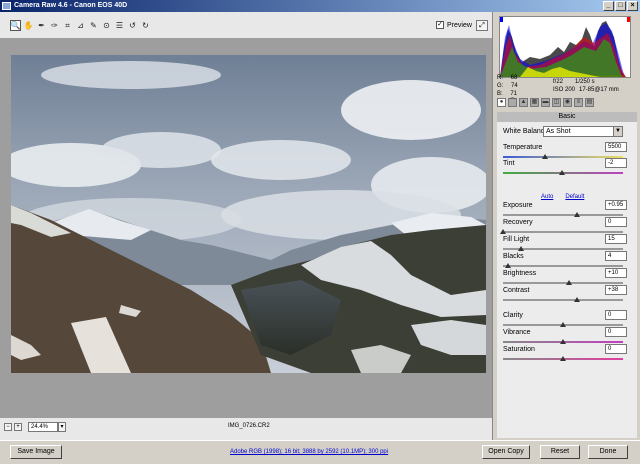 The width and height of the screenshot is (640, 464). Describe the element at coordinates (513, 315) in the screenshot. I see `clarity-label: Clarity` at that location.